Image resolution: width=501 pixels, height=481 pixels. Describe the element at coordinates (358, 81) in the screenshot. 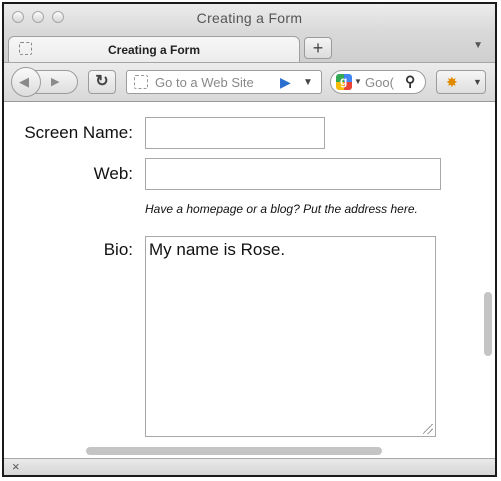

I see `search-engine-dropdown-icon: ▼` at that location.